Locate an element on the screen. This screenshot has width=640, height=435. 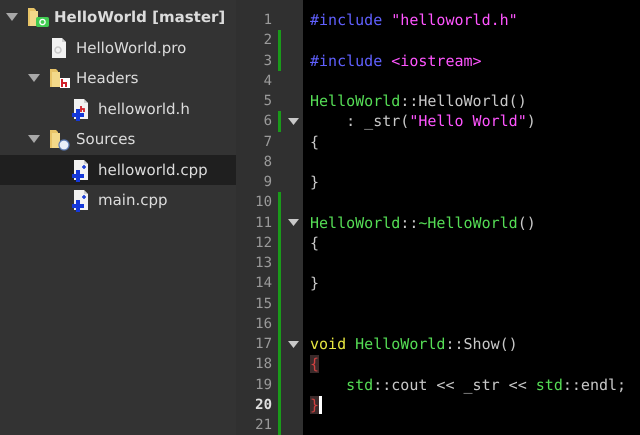
line-number: 19 is located at coordinates (263, 384).